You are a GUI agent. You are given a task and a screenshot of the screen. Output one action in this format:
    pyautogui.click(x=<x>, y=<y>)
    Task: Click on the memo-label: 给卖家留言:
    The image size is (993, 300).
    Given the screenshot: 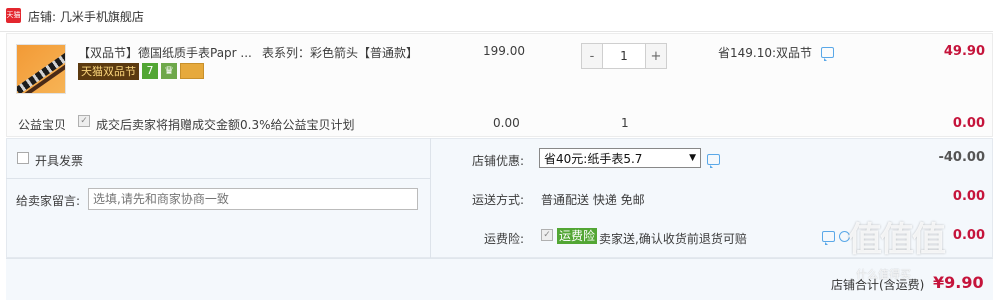 What is the action you would take?
    pyautogui.click(x=48, y=201)
    